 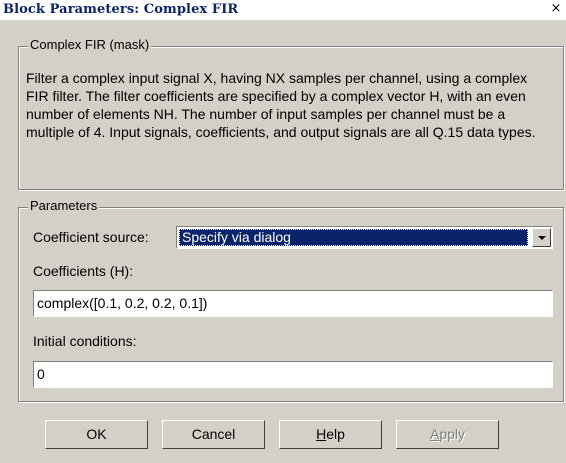 I want to click on chevron-down-icon, so click(x=542, y=238).